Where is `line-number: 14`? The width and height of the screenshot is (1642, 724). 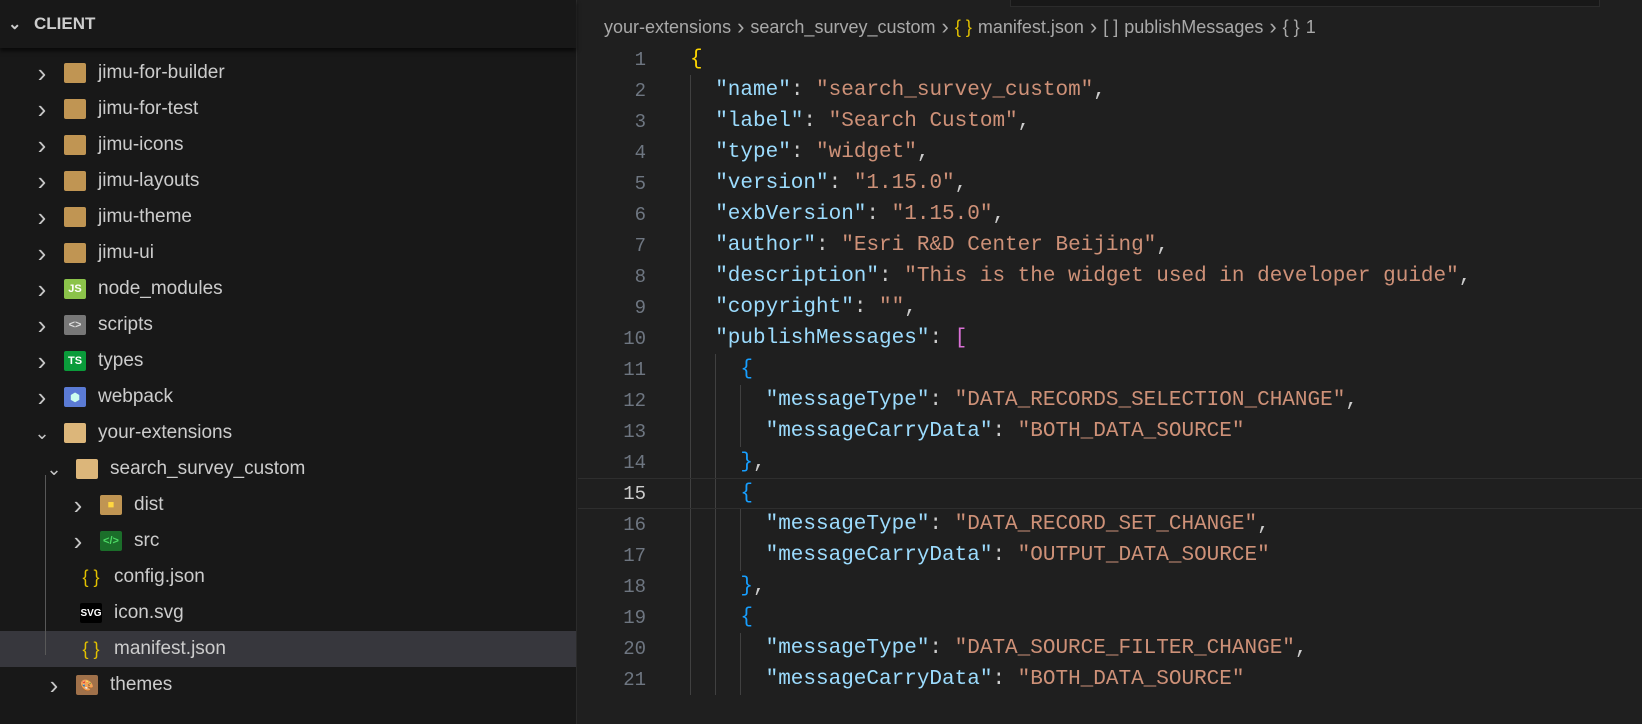
line-number: 14 is located at coordinates (634, 462).